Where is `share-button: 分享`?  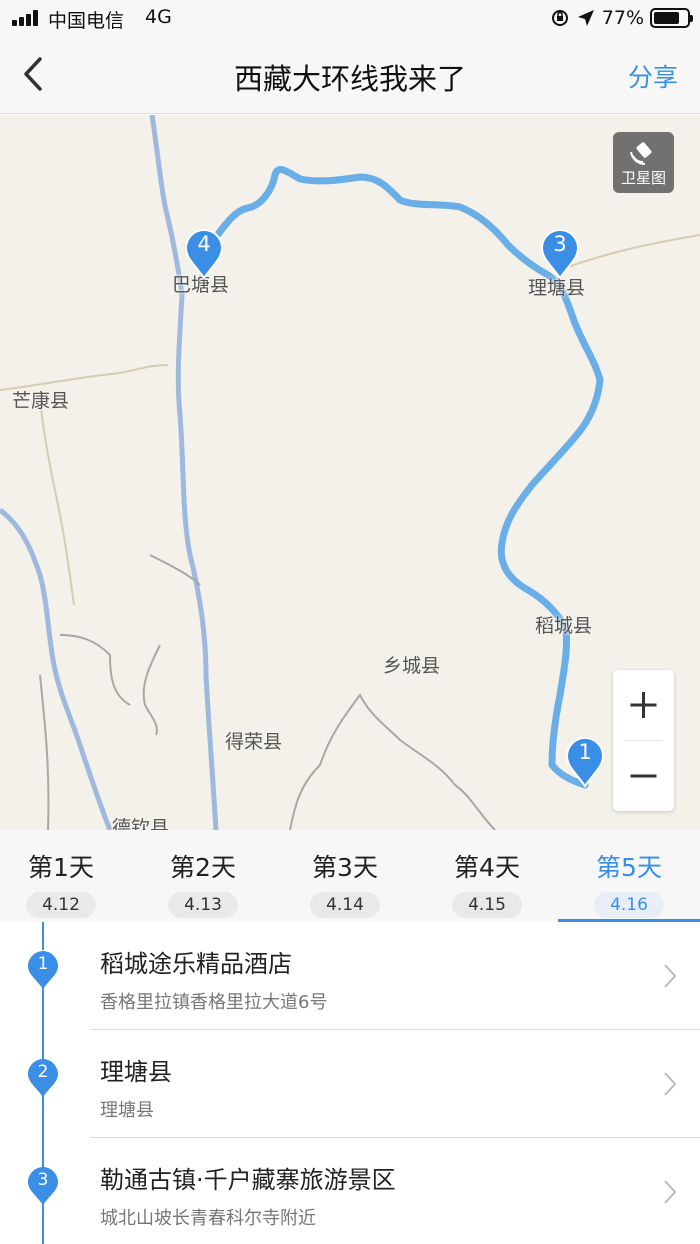
share-button: 分享 is located at coordinates (653, 76).